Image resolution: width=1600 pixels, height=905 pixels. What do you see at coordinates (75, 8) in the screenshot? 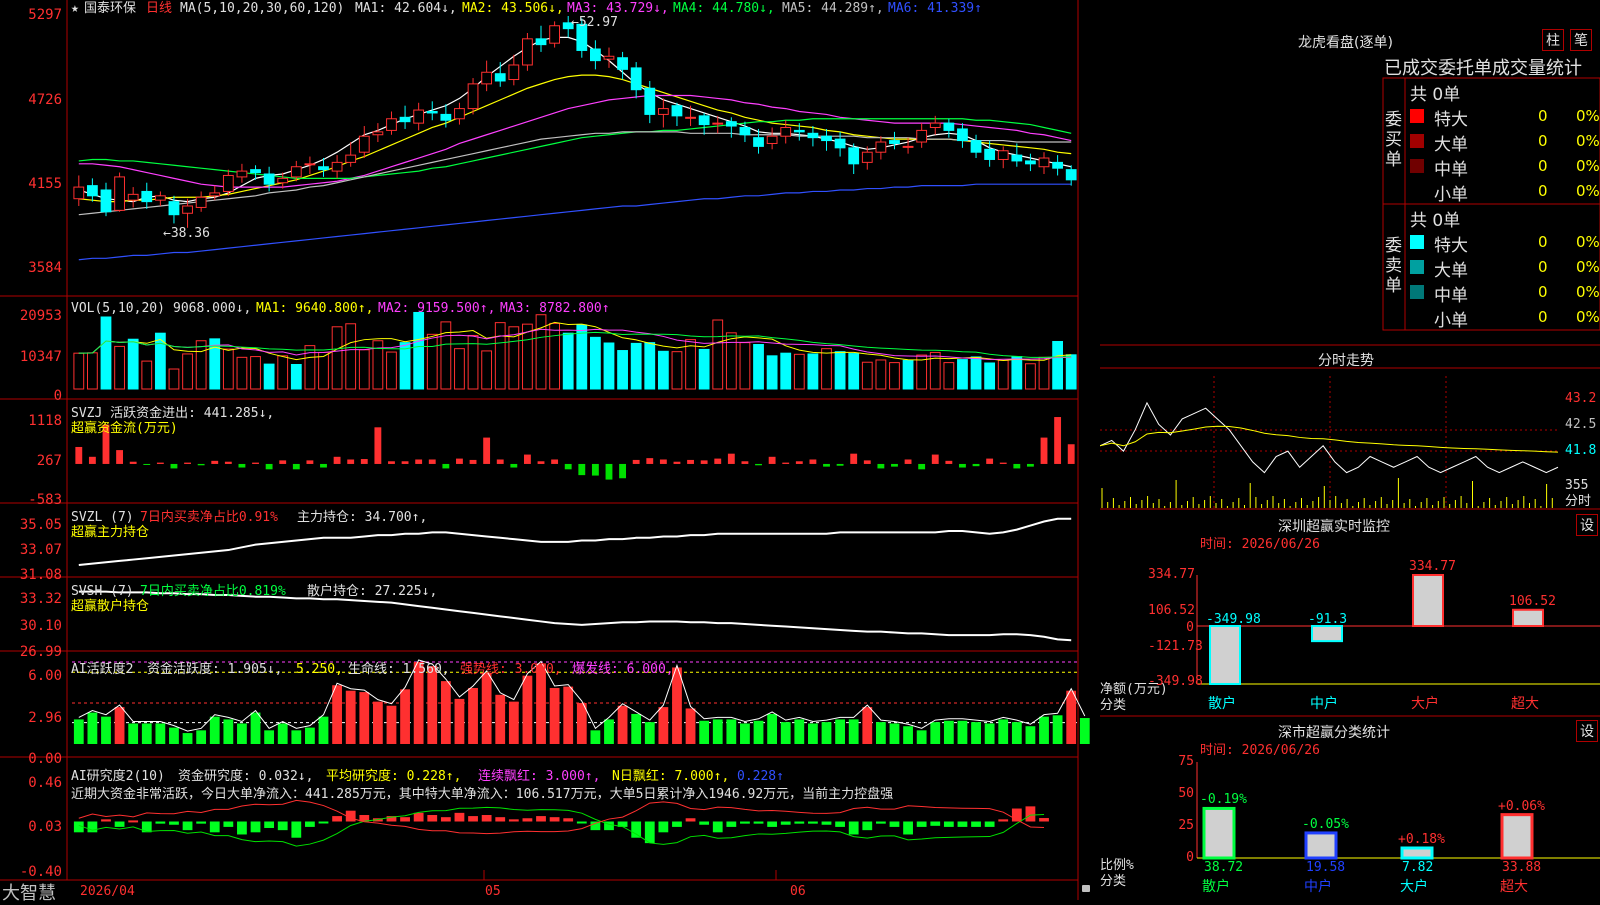
I see `favorite-star-icon: ★` at bounding box center [75, 8].